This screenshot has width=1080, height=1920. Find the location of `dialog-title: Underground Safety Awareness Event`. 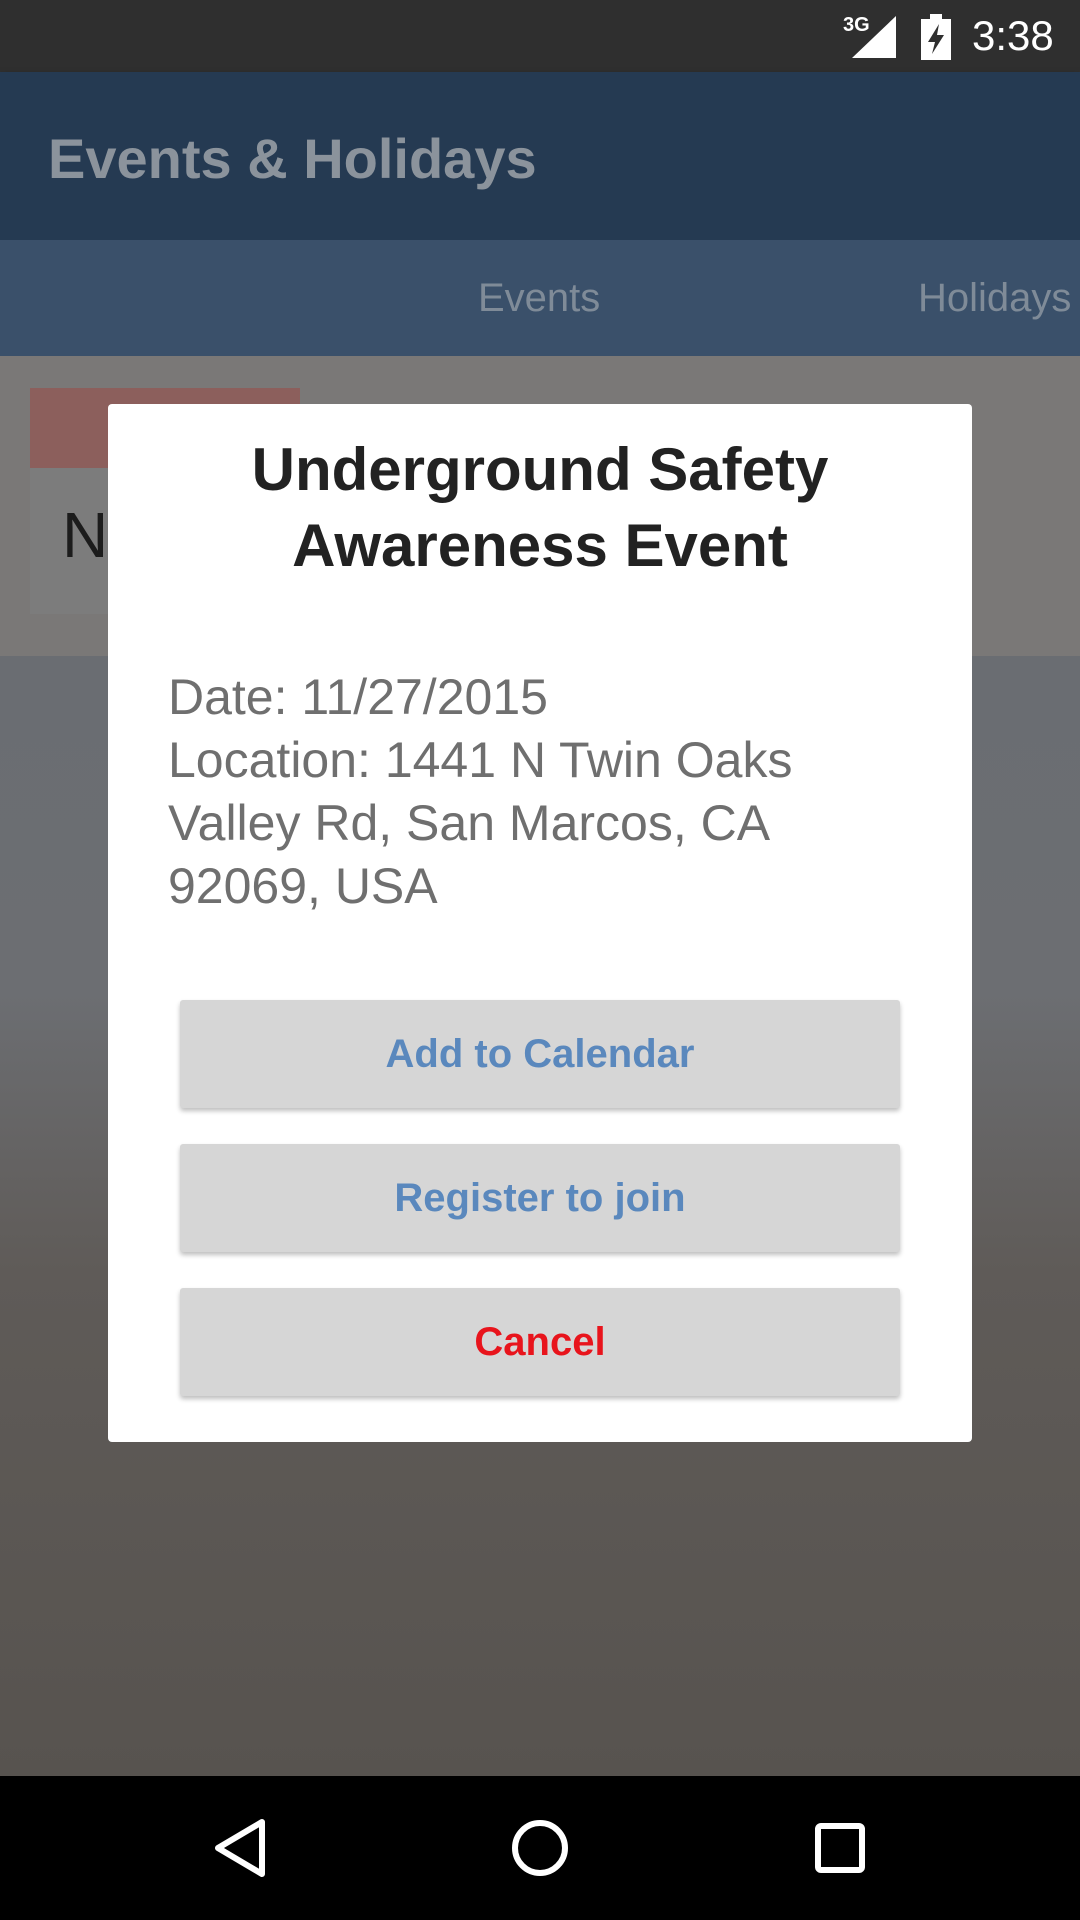

dialog-title: Underground Safety Awareness Event is located at coordinates (540, 507).